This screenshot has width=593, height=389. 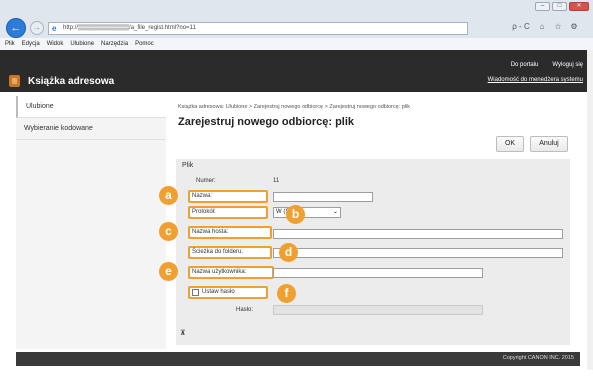 What do you see at coordinates (286, 293) in the screenshot?
I see `badge-f: f` at bounding box center [286, 293].